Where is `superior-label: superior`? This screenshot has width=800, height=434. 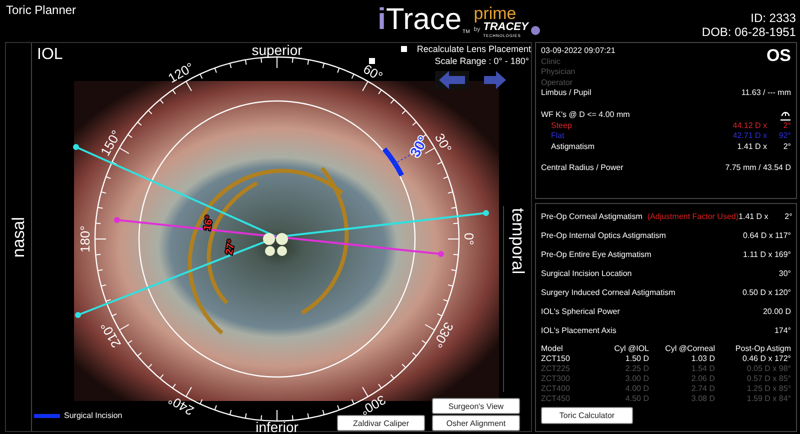 superior-label: superior is located at coordinates (277, 50).